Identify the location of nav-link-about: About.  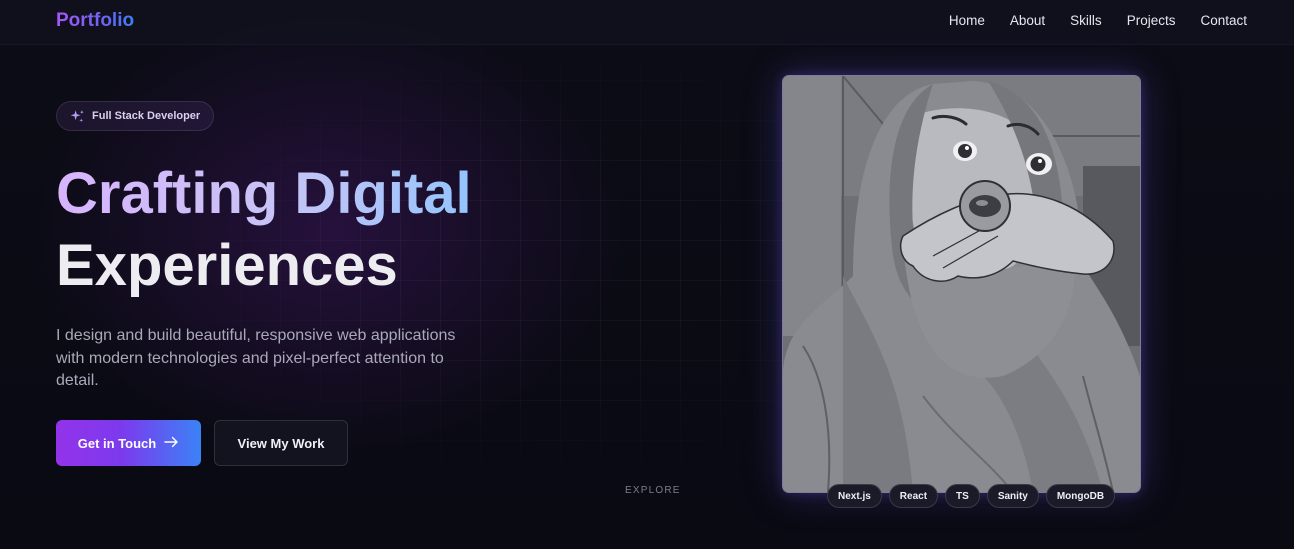
(1027, 20).